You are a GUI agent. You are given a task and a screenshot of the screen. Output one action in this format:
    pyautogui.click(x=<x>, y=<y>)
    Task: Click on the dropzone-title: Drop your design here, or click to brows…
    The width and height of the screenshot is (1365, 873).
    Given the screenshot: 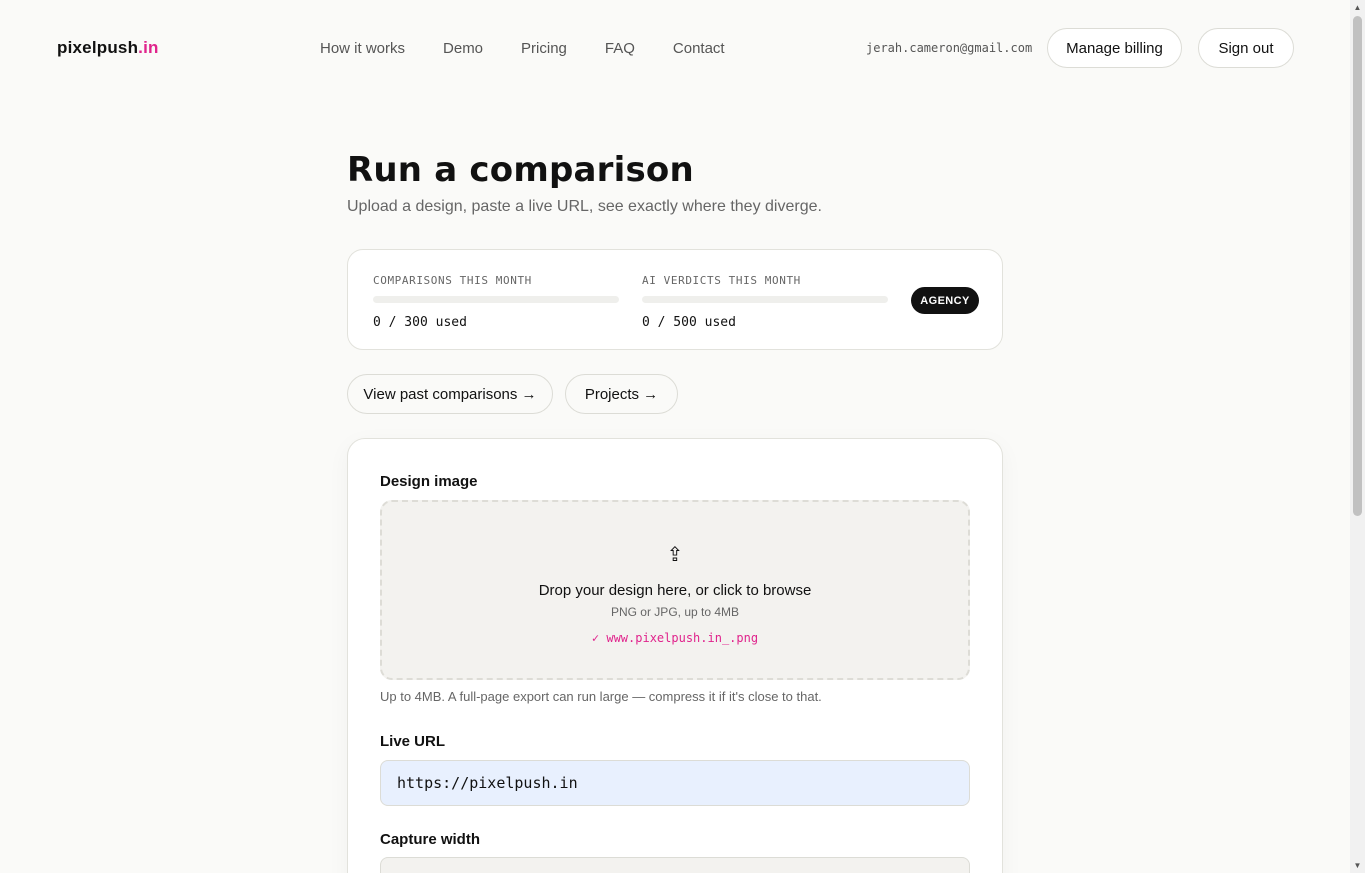 What is the action you would take?
    pyautogui.click(x=675, y=590)
    